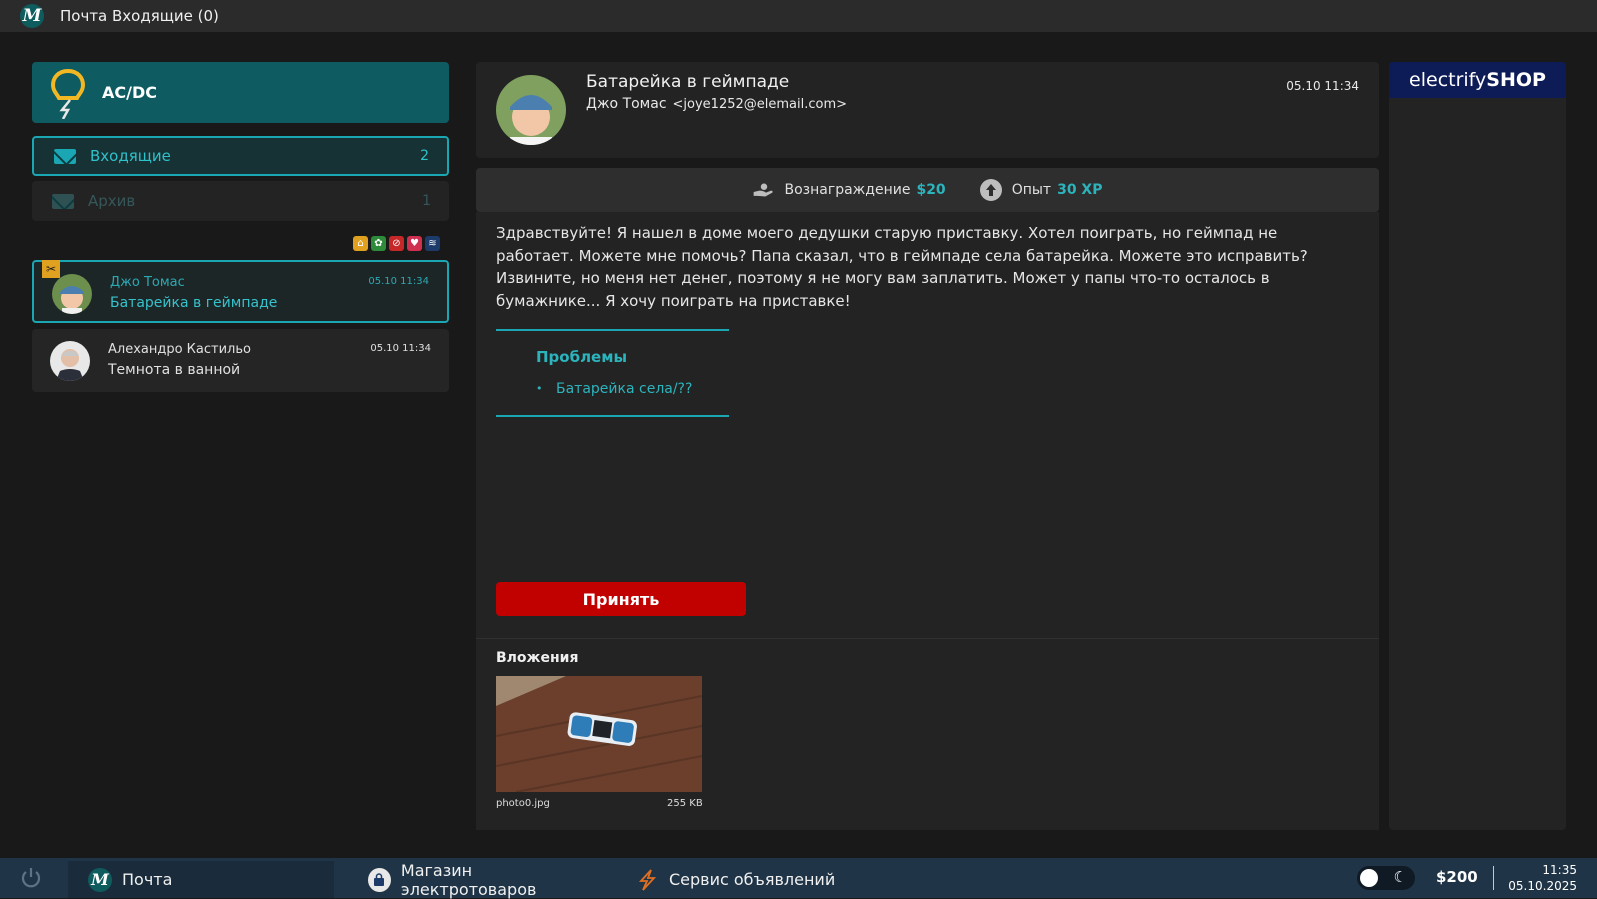  I want to click on moon-icon: ☾, so click(1400, 877).